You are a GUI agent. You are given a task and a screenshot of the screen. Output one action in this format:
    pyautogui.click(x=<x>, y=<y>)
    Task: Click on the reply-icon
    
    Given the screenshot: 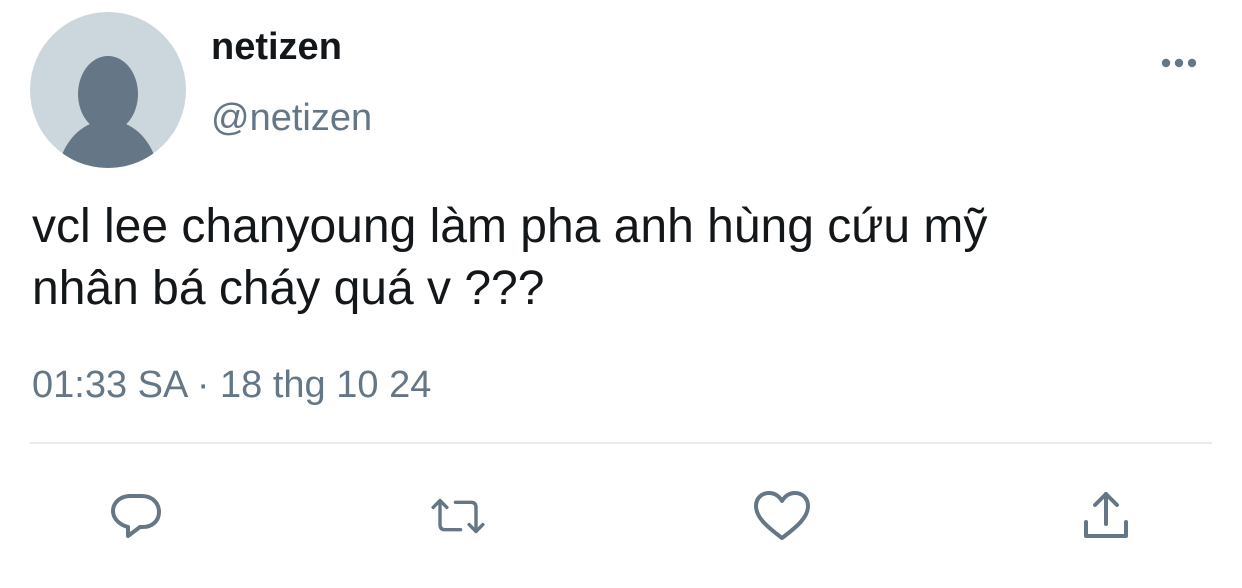 What is the action you would take?
    pyautogui.click(x=136, y=516)
    